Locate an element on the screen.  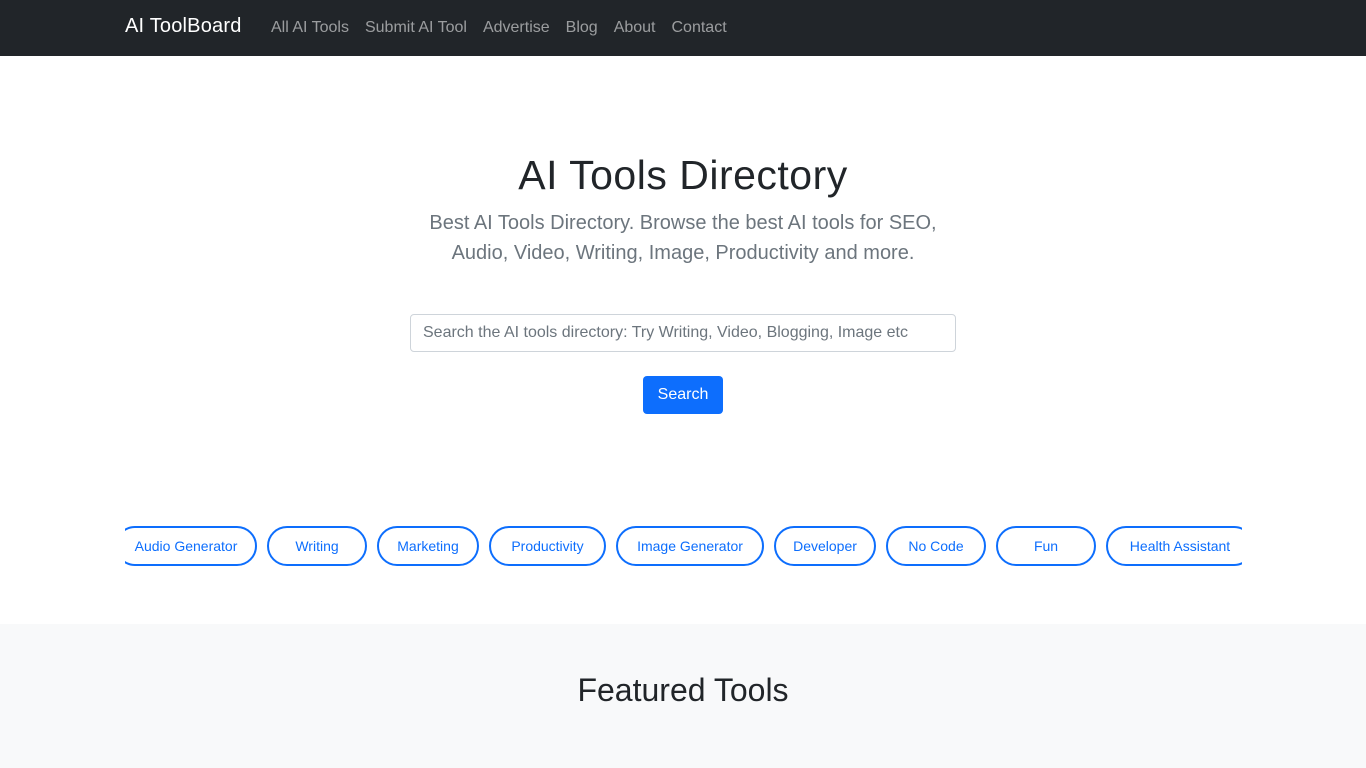
search-button: Search is located at coordinates (683, 395).